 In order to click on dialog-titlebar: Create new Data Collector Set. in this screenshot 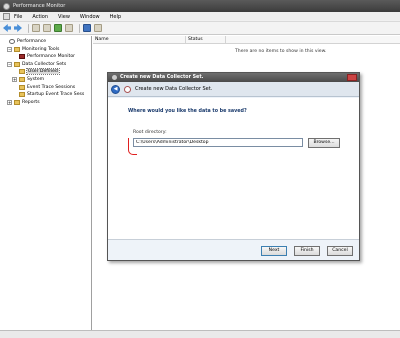, I will do `click(233, 77)`.